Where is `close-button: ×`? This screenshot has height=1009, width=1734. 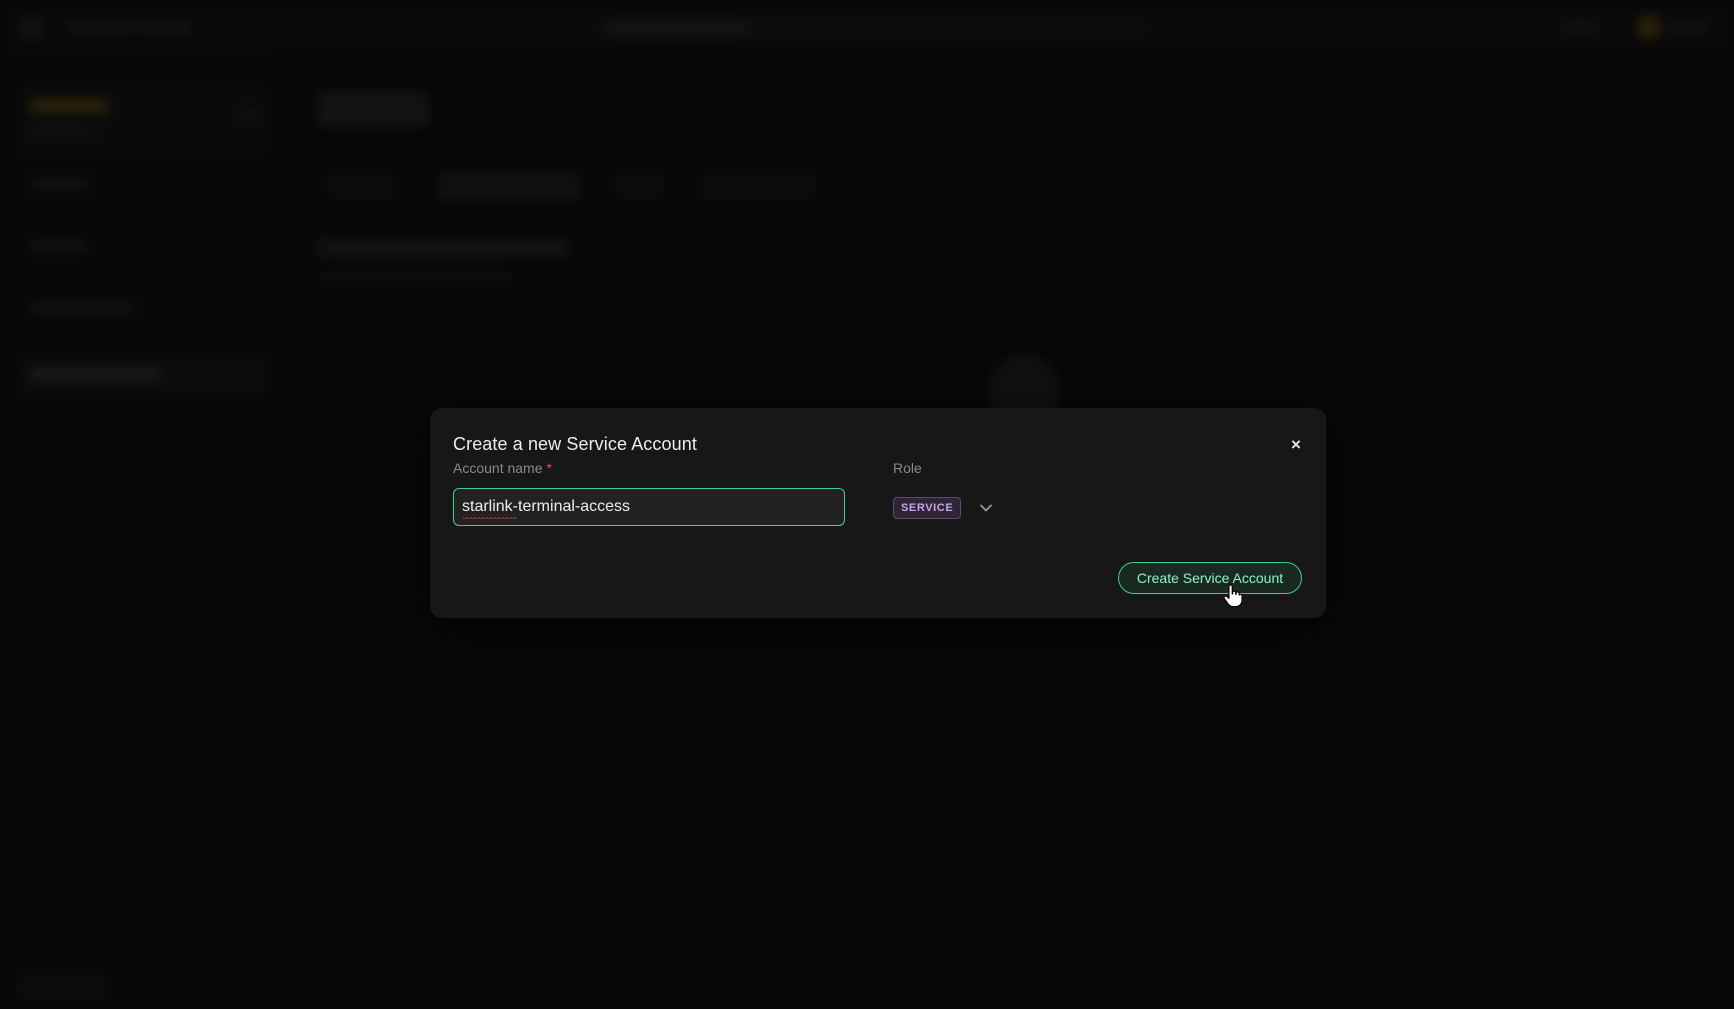 close-button: × is located at coordinates (1296, 445).